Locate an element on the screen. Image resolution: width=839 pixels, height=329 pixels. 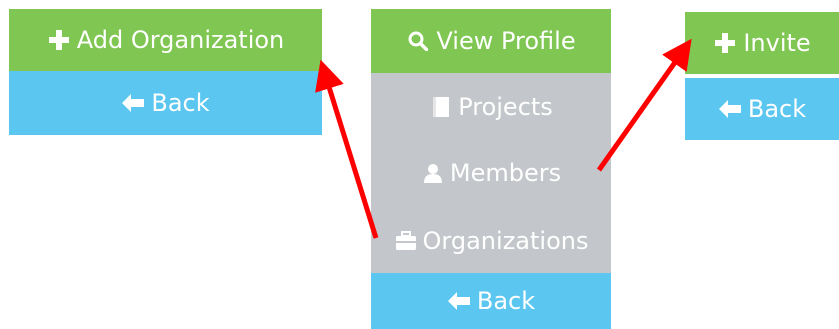
view-profile-button: View Profile is located at coordinates (491, 41).